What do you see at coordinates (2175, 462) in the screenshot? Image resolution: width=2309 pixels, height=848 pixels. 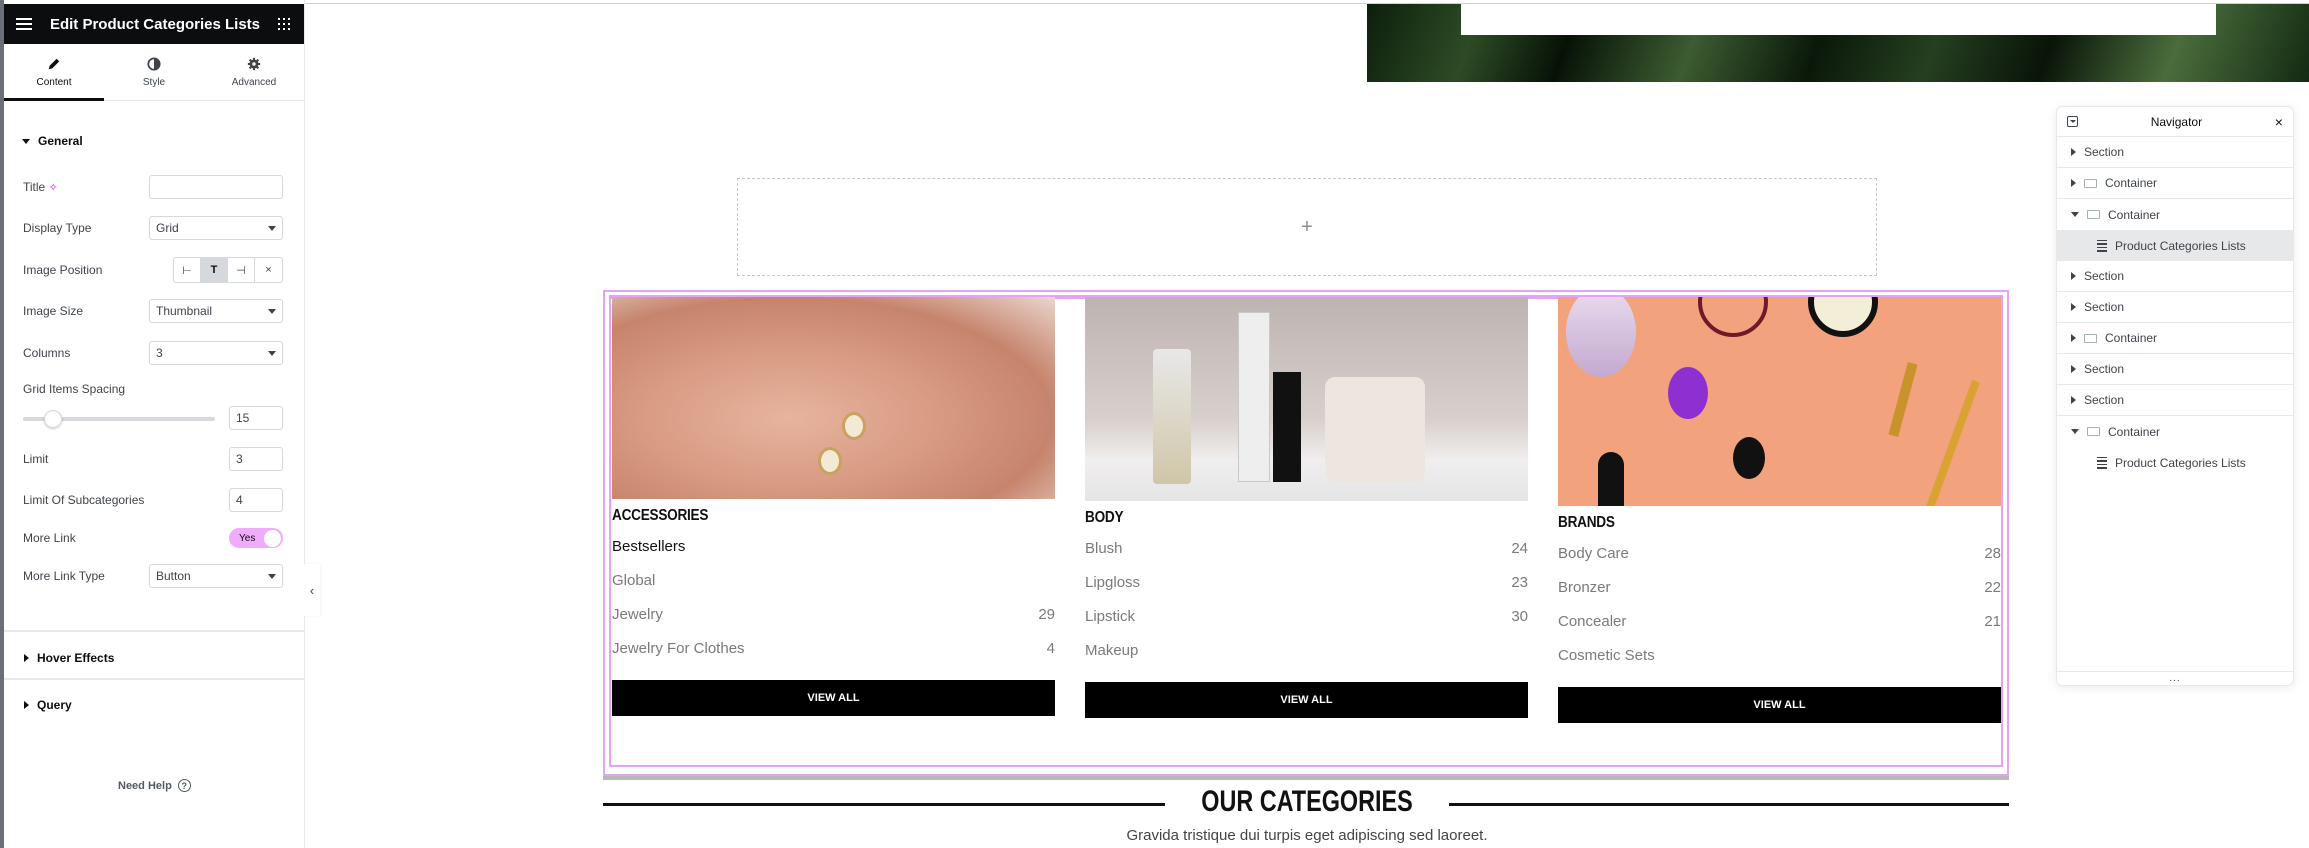 I see `navigator-item-widget: Product Categories Lists` at bounding box center [2175, 462].